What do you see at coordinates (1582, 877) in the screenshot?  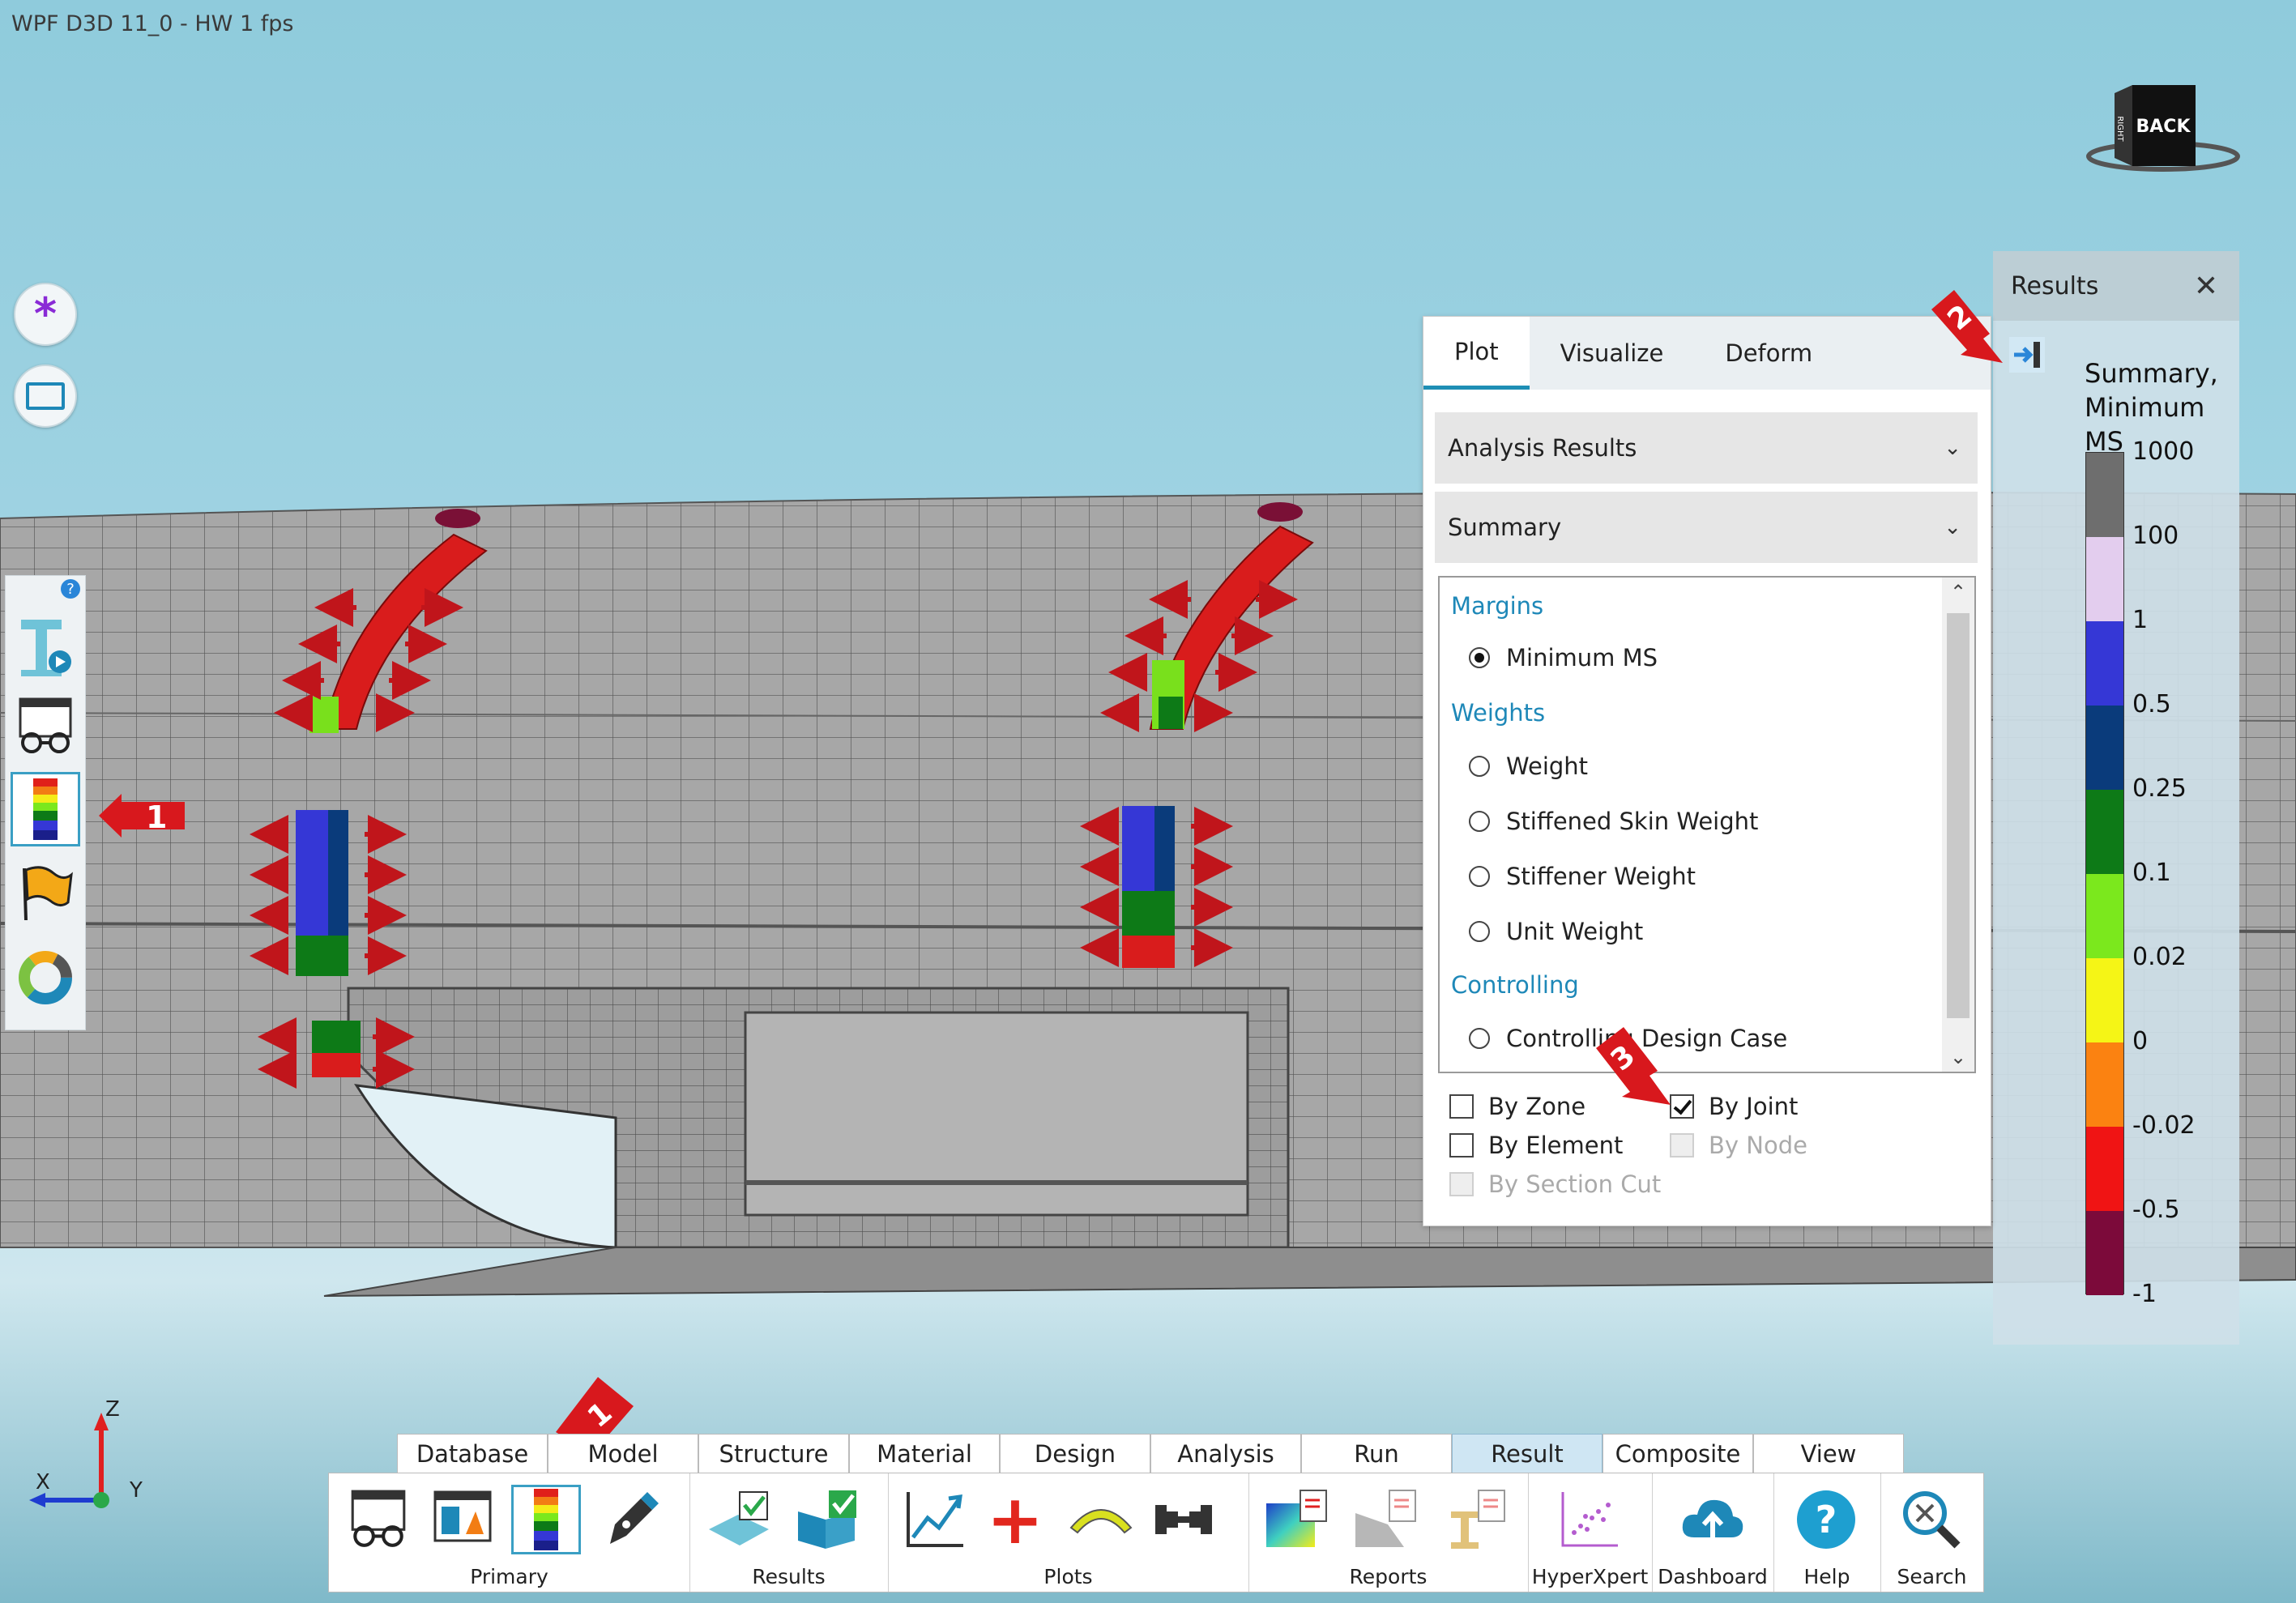 I see `option-stiffener-weight: Stiffener Weight` at bounding box center [1582, 877].